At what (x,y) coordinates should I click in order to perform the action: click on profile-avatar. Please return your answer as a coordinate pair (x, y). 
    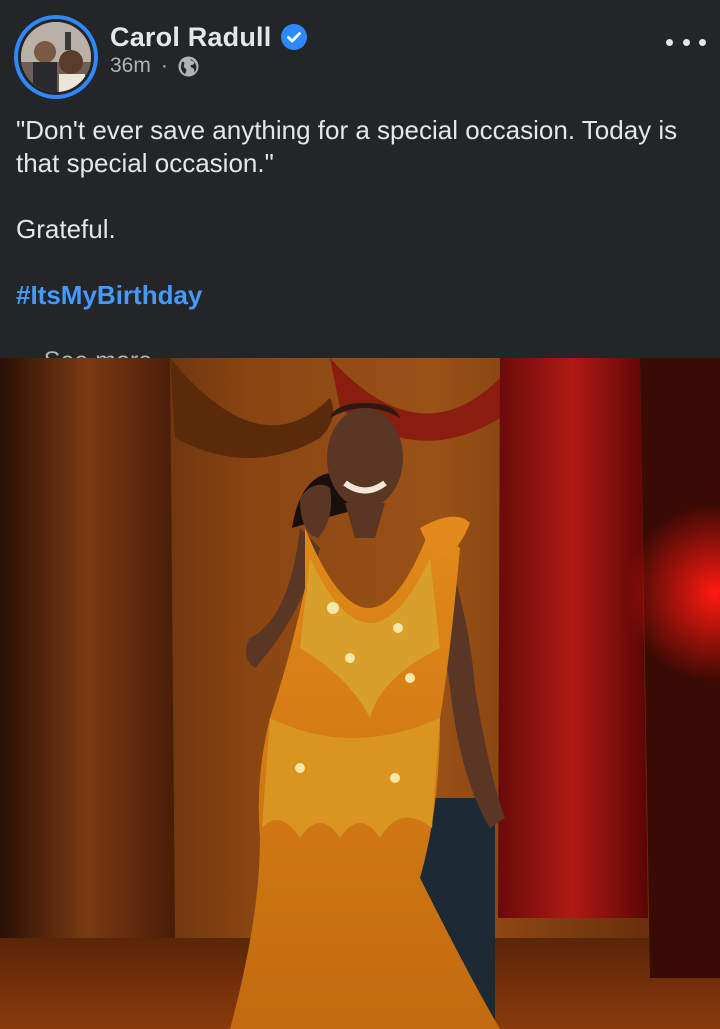
    Looking at the image, I should click on (56, 57).